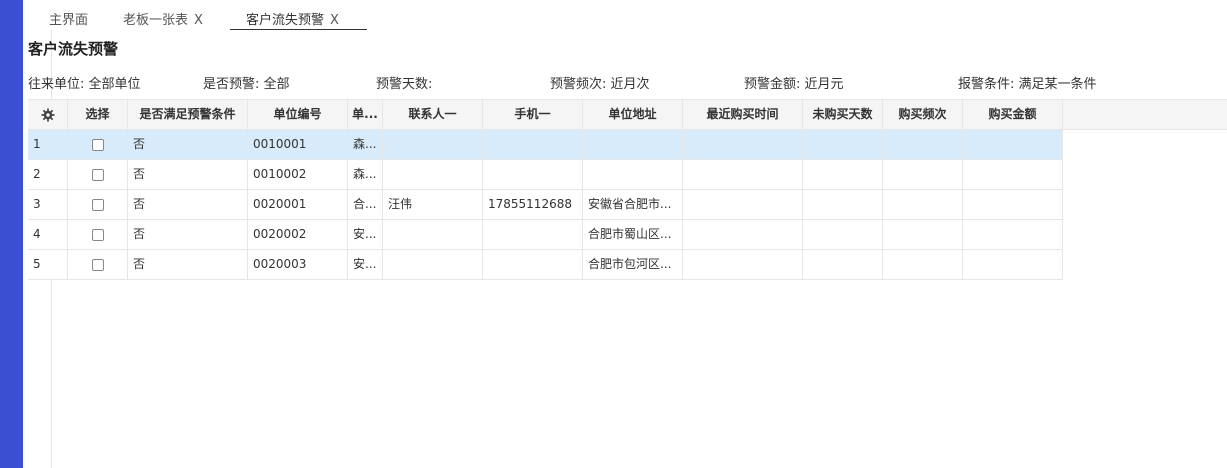 The height and width of the screenshot is (468, 1227). Describe the element at coordinates (533, 204) in the screenshot. I see `cell-phone: 17855112688` at that location.